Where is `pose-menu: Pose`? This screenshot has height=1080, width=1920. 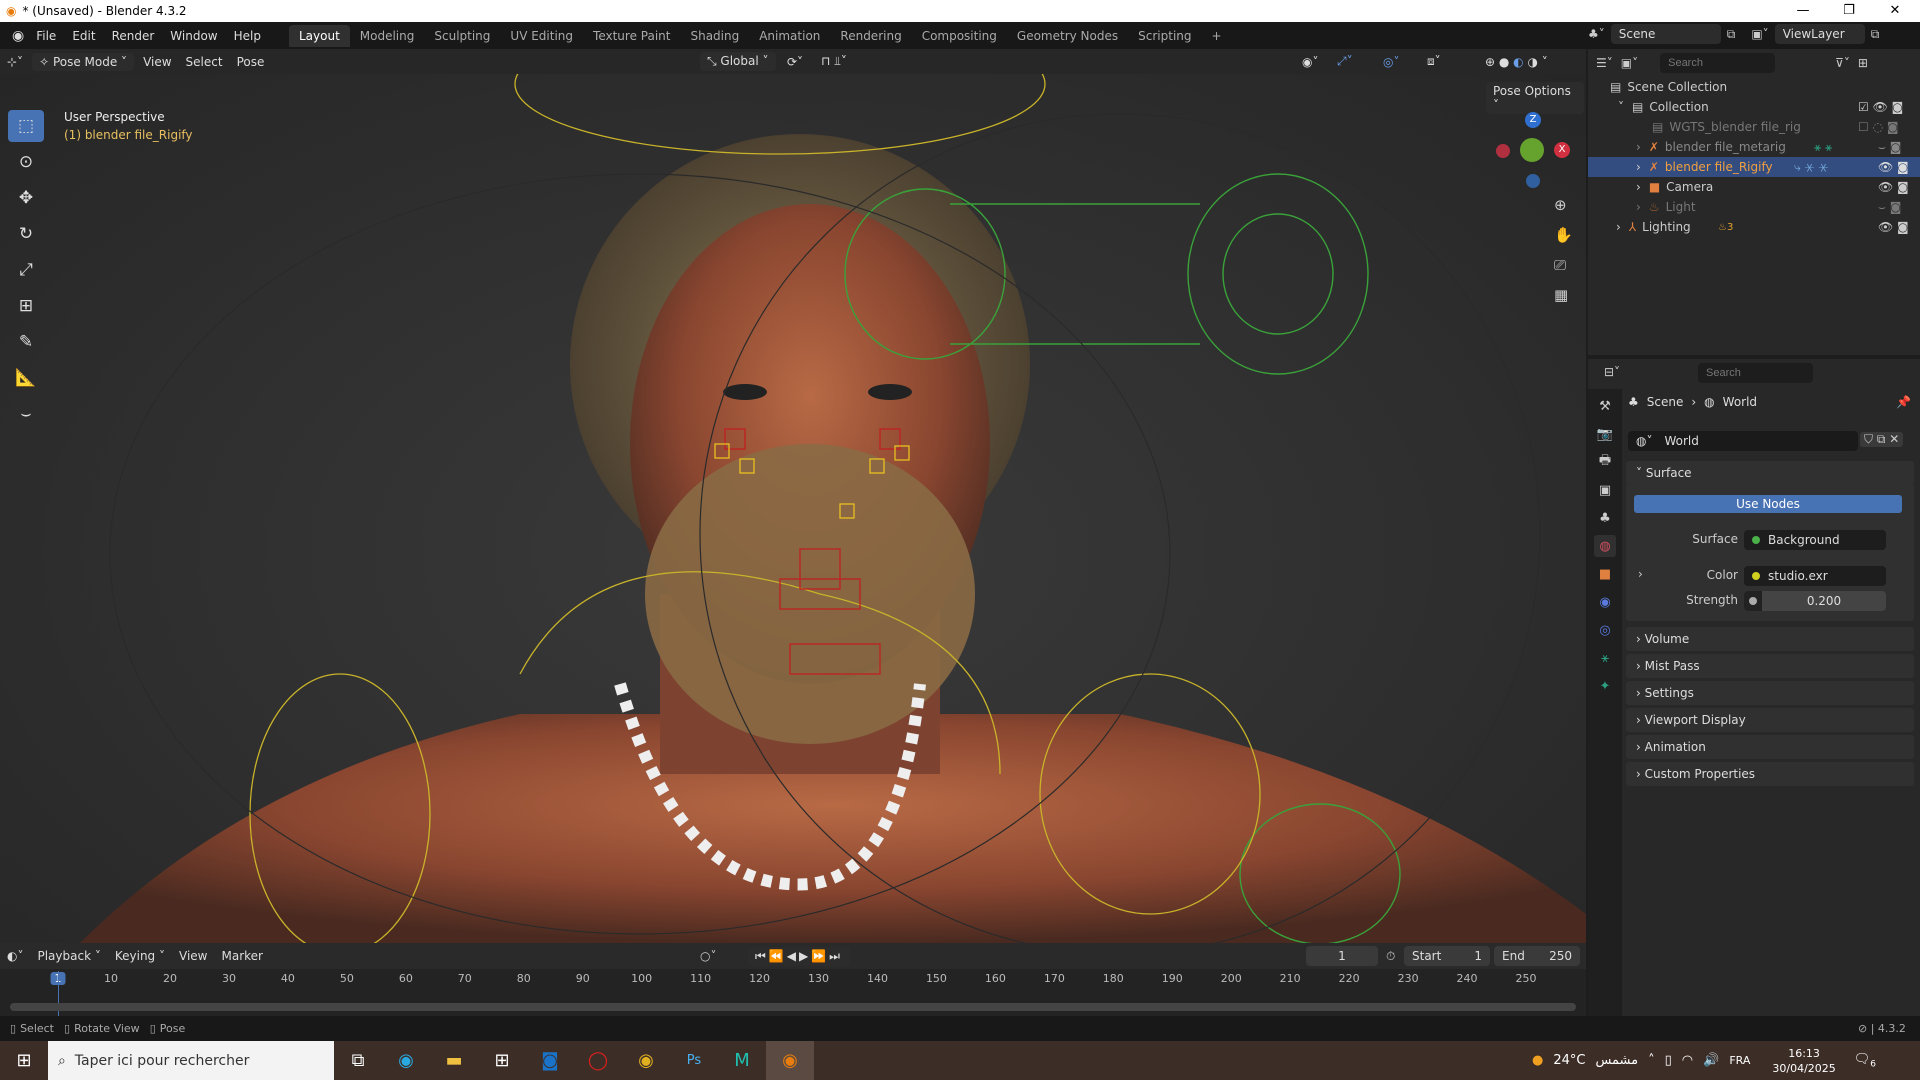
pose-menu: Pose is located at coordinates (251, 62).